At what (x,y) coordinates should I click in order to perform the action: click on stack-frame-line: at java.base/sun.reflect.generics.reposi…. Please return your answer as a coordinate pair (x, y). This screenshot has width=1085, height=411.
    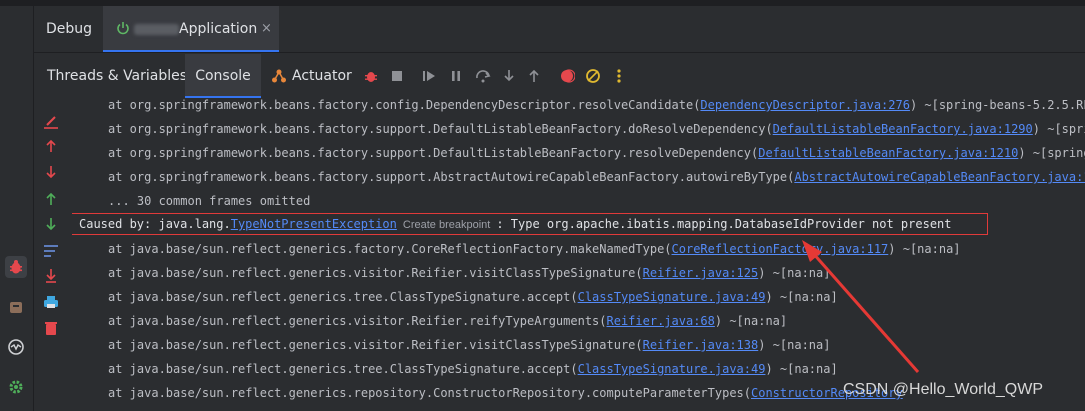
    Looking at the image, I should click on (505, 393).